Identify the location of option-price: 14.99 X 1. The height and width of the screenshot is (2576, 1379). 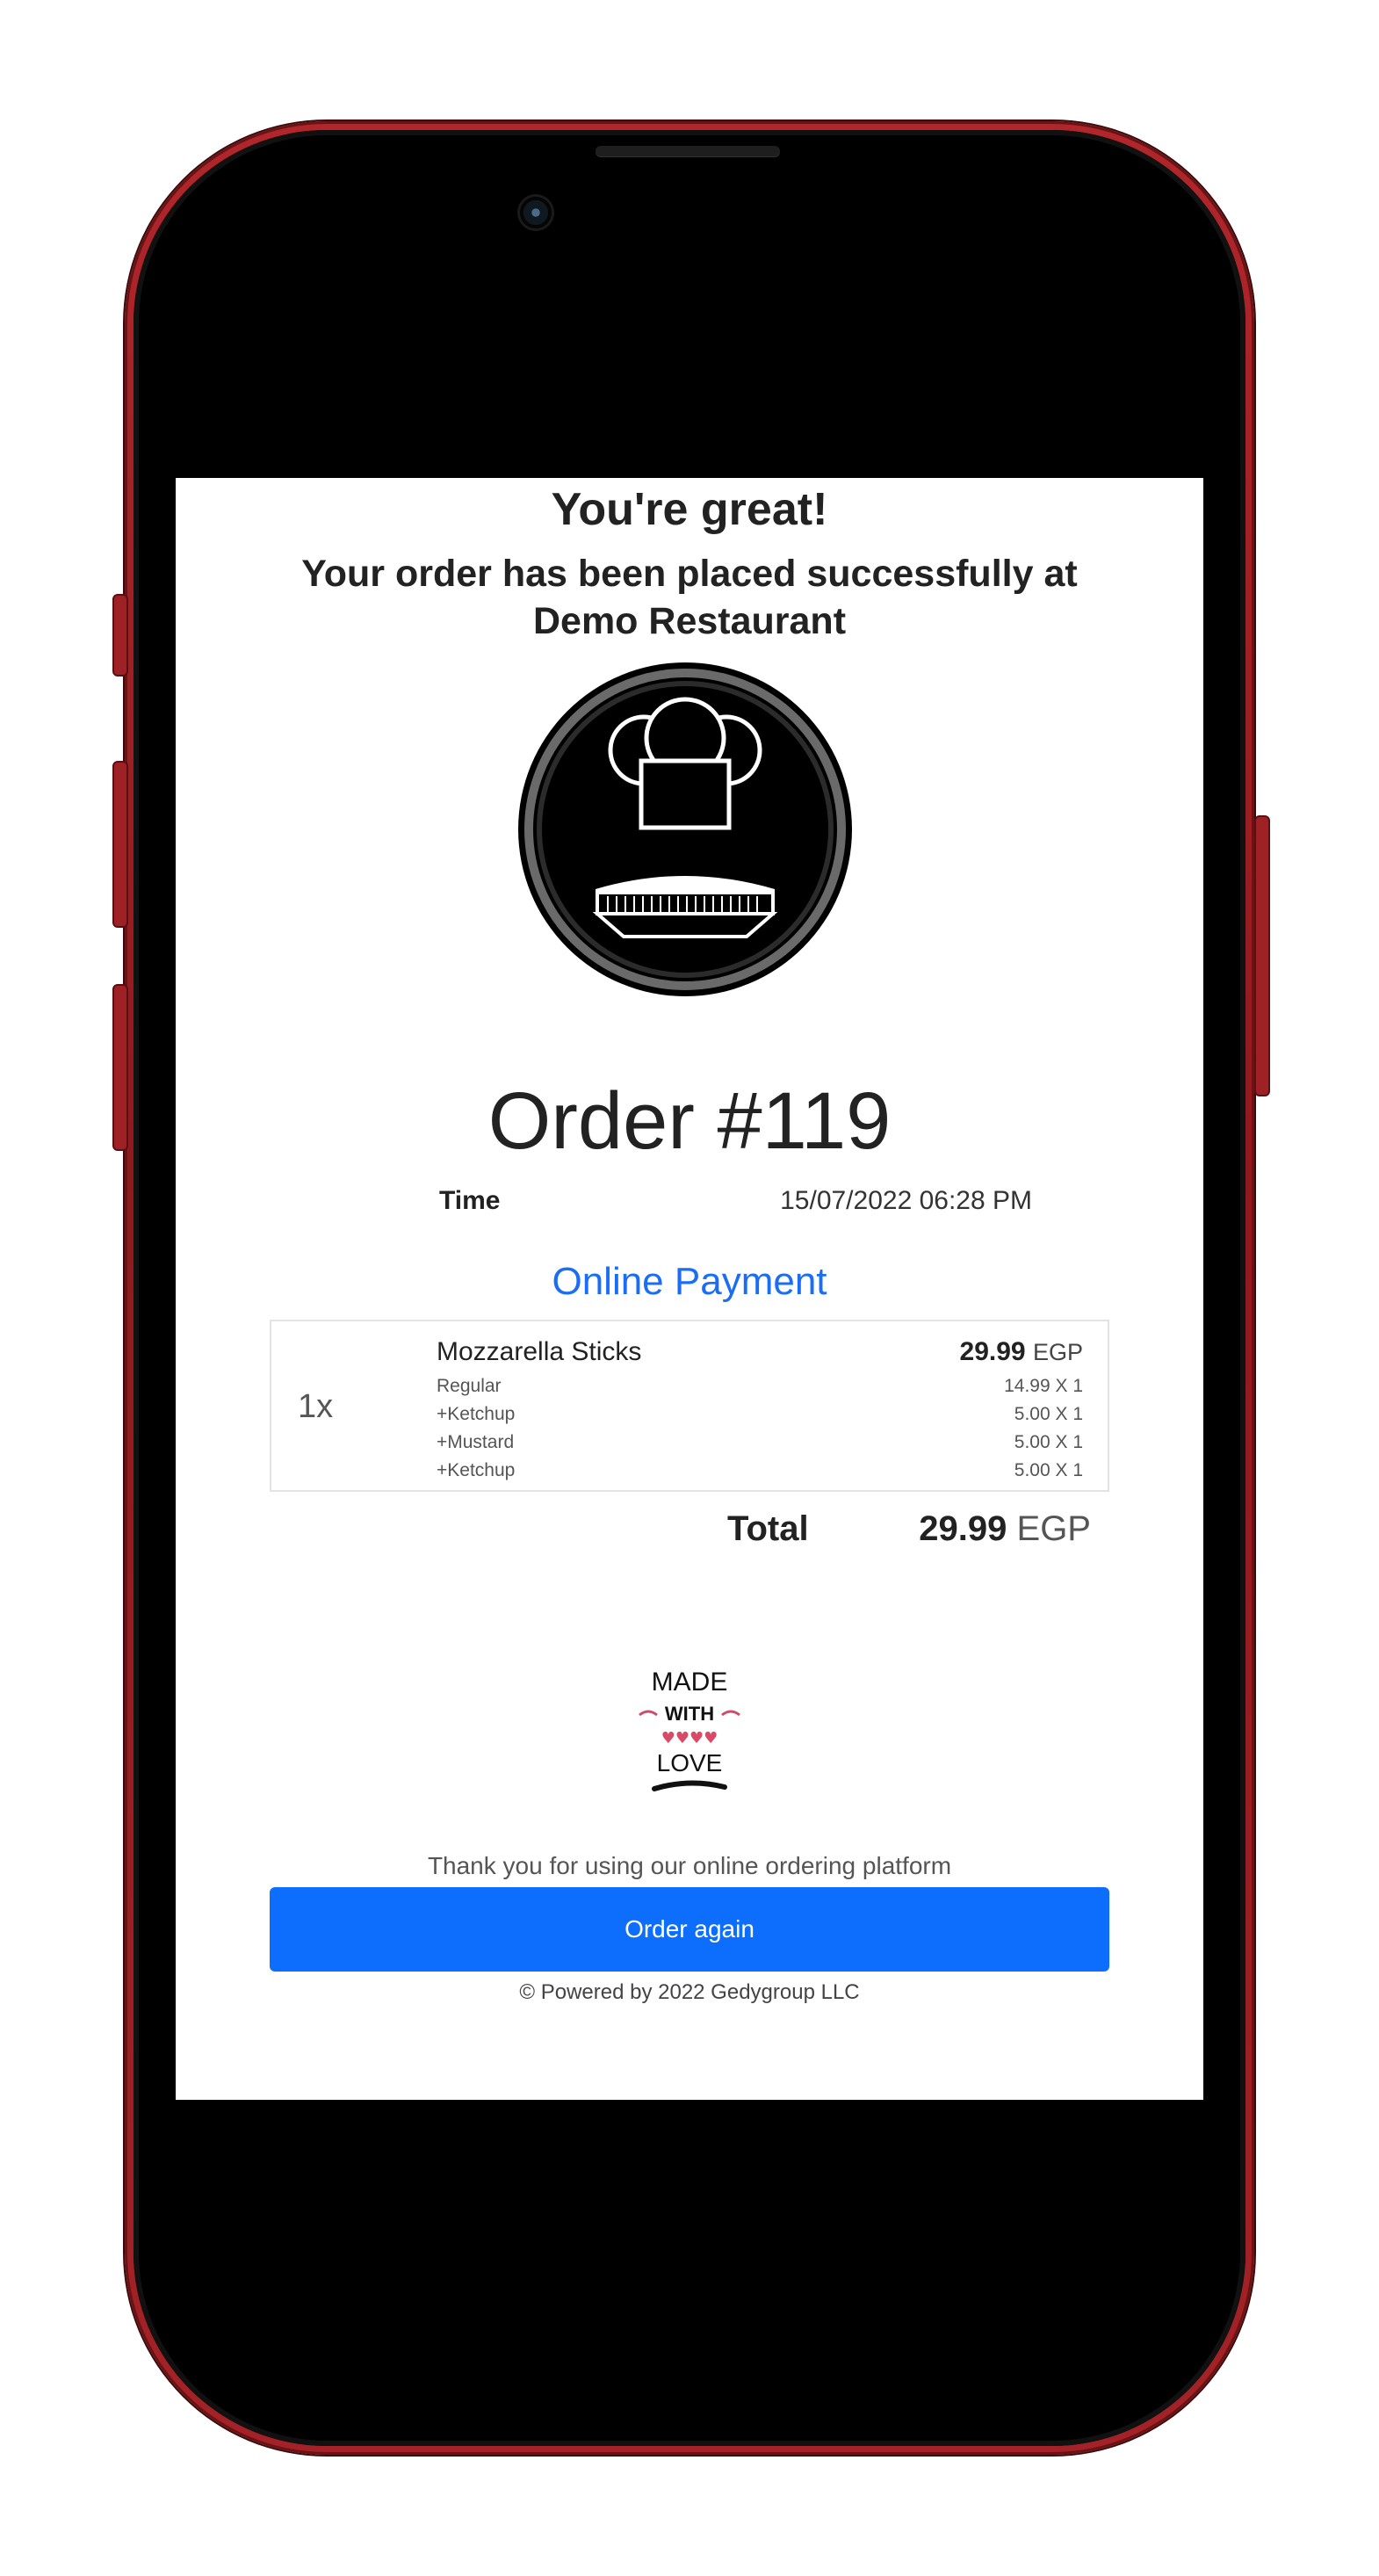
(1043, 1386).